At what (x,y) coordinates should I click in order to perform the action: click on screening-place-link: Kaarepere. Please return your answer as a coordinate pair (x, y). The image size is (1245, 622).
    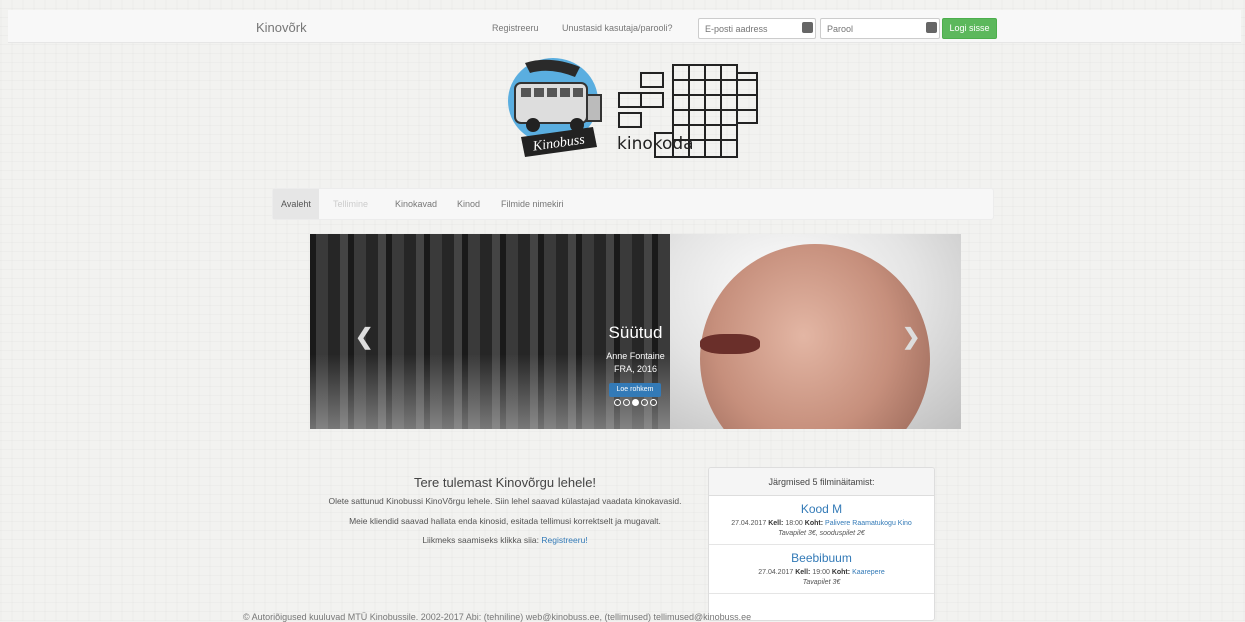
    Looking at the image, I should click on (868, 572).